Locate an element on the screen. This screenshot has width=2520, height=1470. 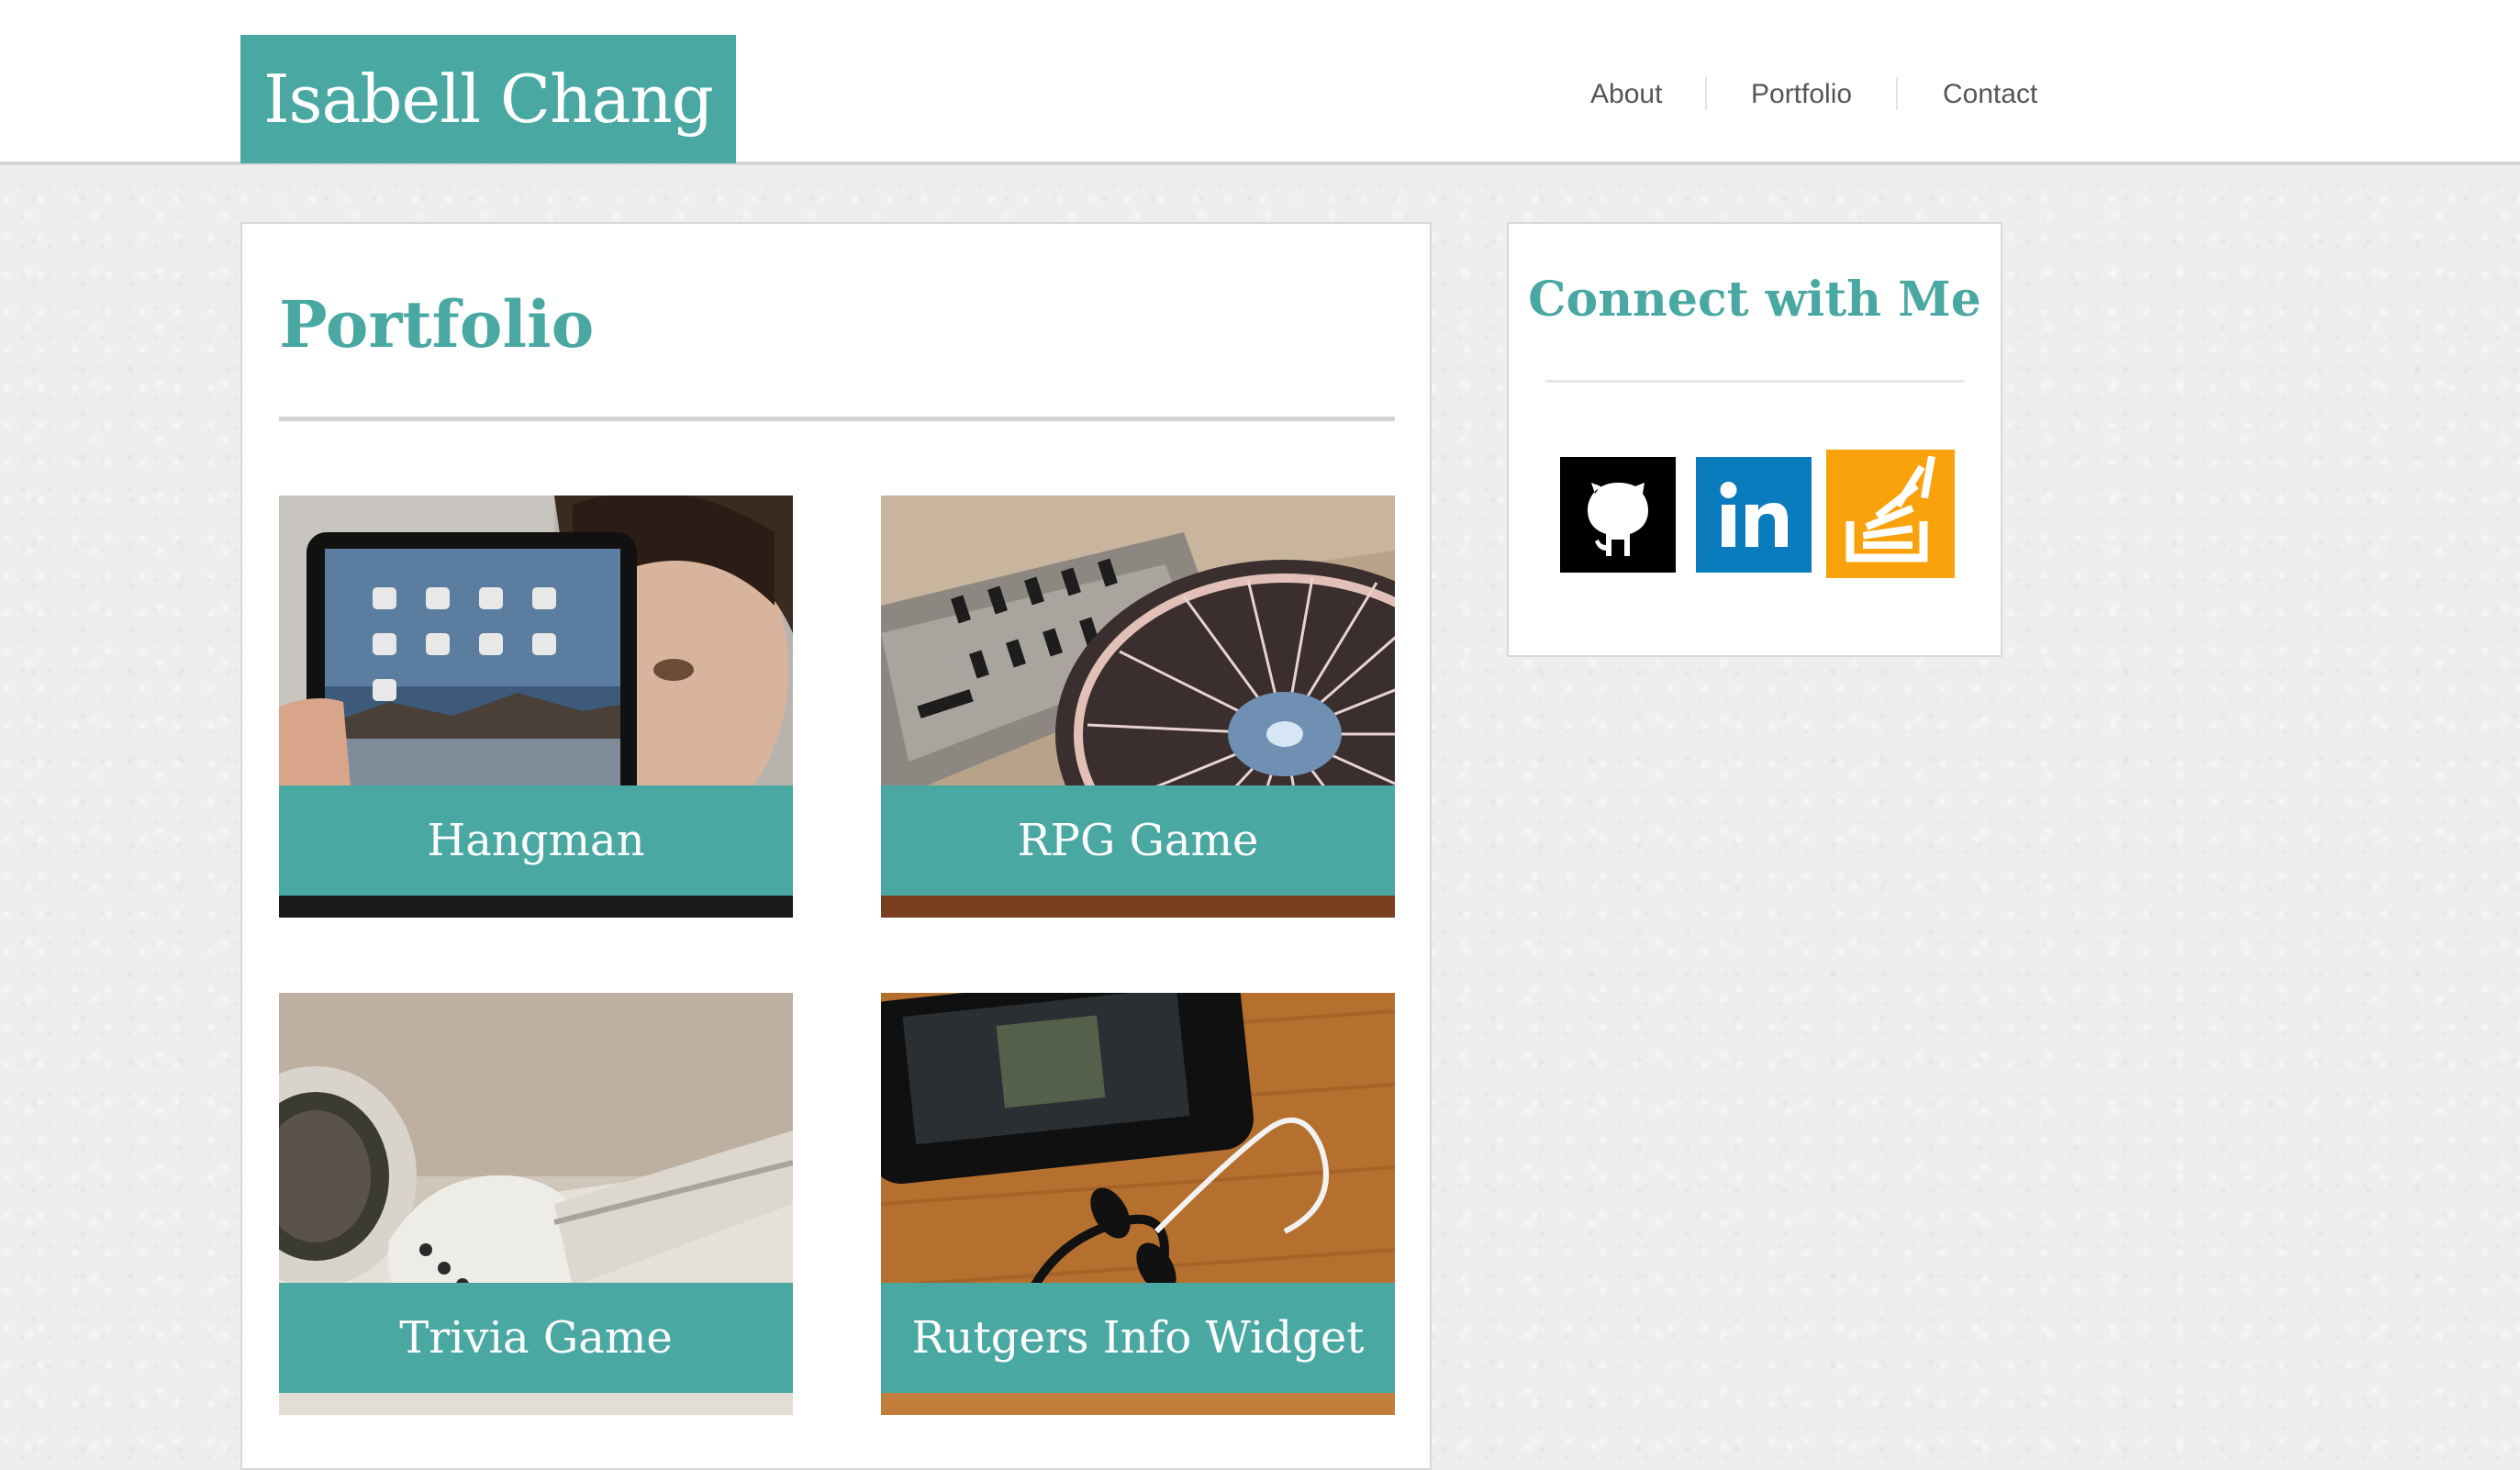
project-label: RPG Game is located at coordinates (1138, 840).